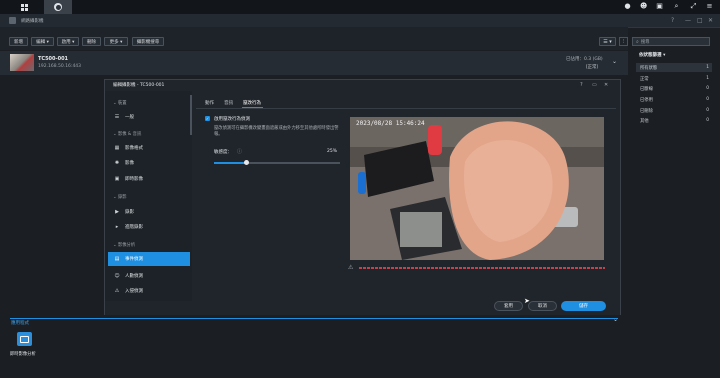 The height and width of the screenshot is (378, 720). What do you see at coordinates (117, 117) in the screenshot?
I see `list-icon: ☰` at bounding box center [117, 117].